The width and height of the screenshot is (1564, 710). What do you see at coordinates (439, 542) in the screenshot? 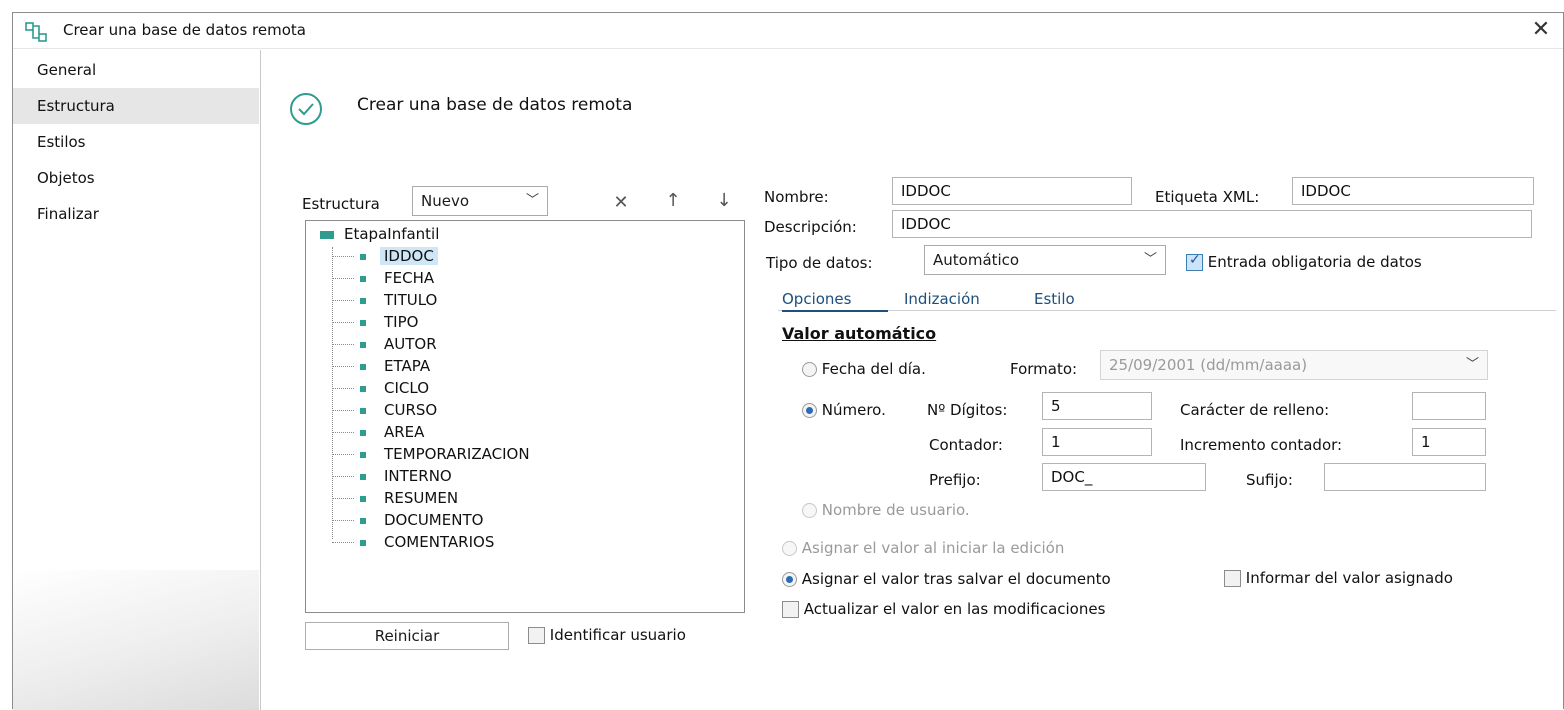
I see `tree-node-label: COMENTARIOS` at bounding box center [439, 542].